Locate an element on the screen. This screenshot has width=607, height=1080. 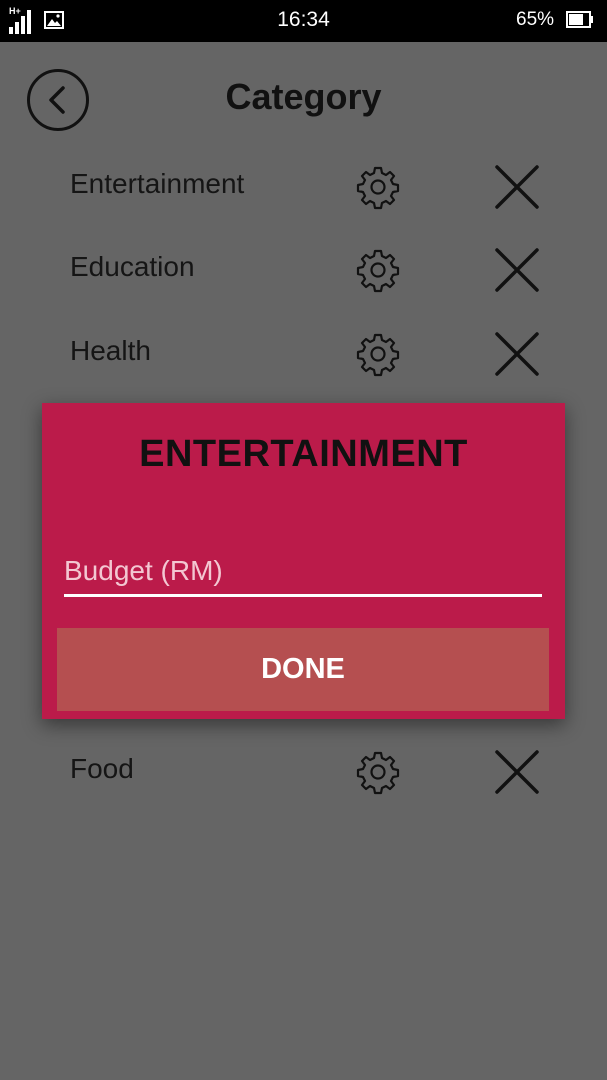
category-label: Health is located at coordinates (110, 350).